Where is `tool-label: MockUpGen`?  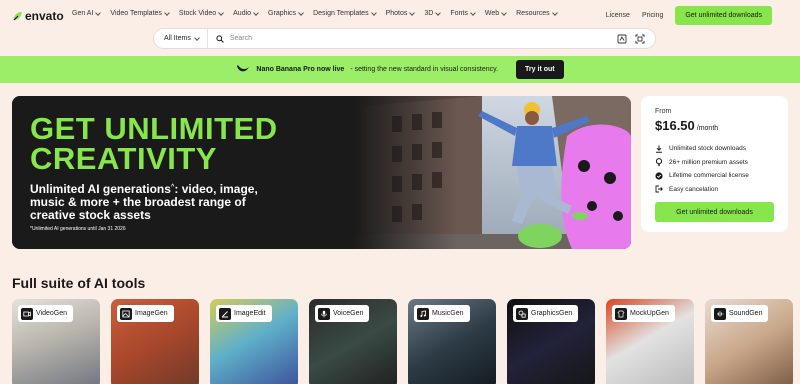
tool-label: MockUpGen is located at coordinates (649, 313).